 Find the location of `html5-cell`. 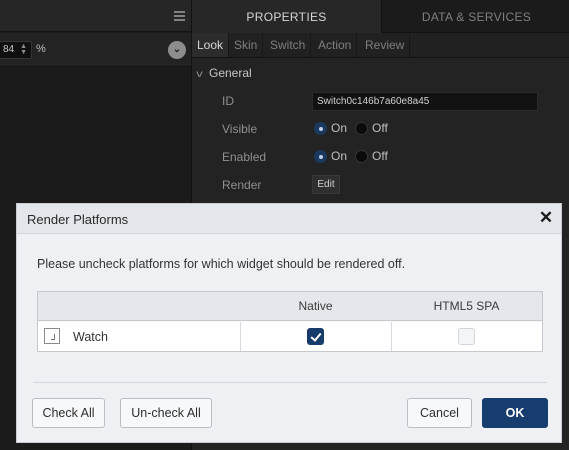

html5-cell is located at coordinates (467, 336).